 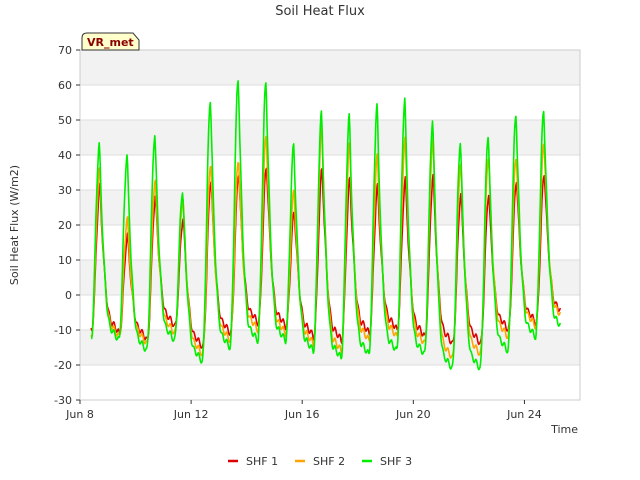 What do you see at coordinates (329, 461) in the screenshot?
I see `legend-label: SHF 2` at bounding box center [329, 461].